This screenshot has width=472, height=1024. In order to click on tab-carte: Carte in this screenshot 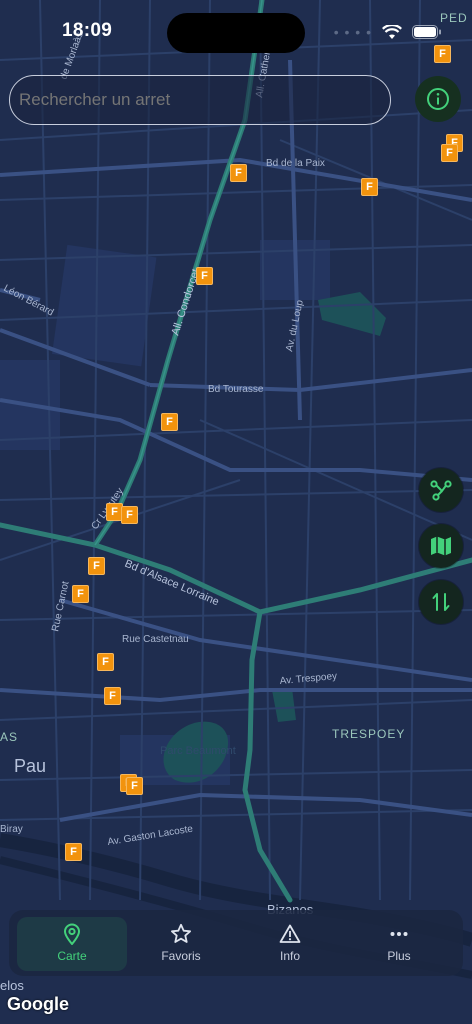, I will do `click(72, 944)`.